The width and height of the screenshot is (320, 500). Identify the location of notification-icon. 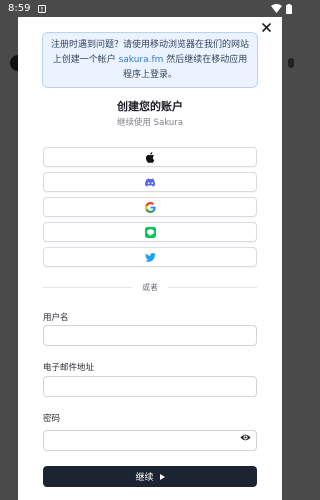
(42, 8).